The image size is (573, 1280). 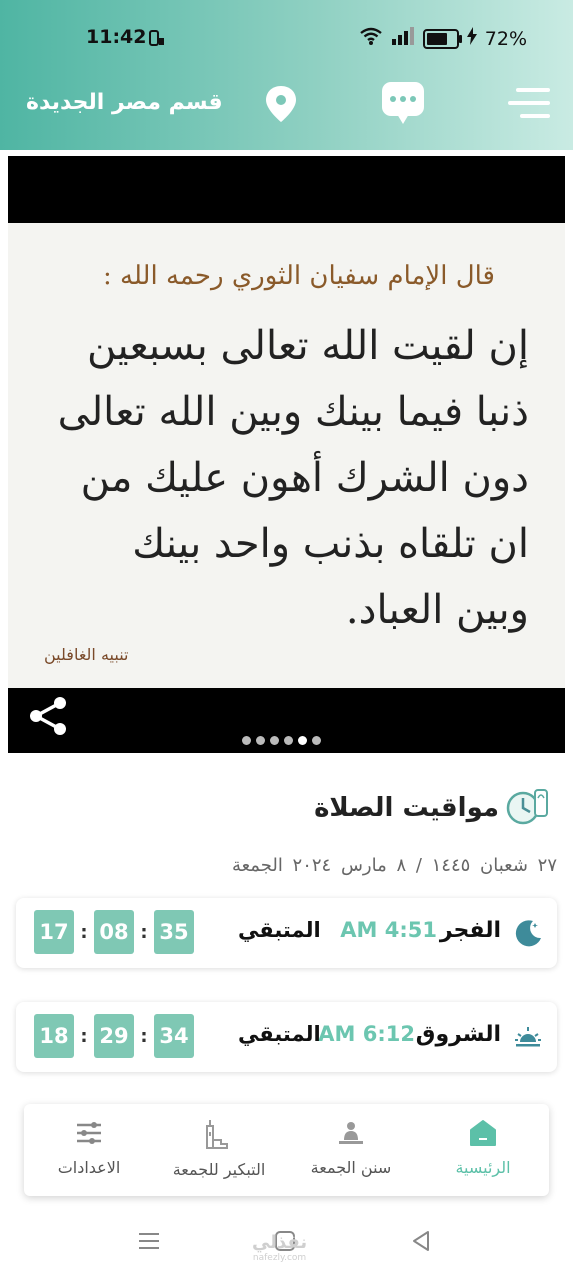 I want to click on nav-label: الاعدادات, so click(x=89, y=1167).